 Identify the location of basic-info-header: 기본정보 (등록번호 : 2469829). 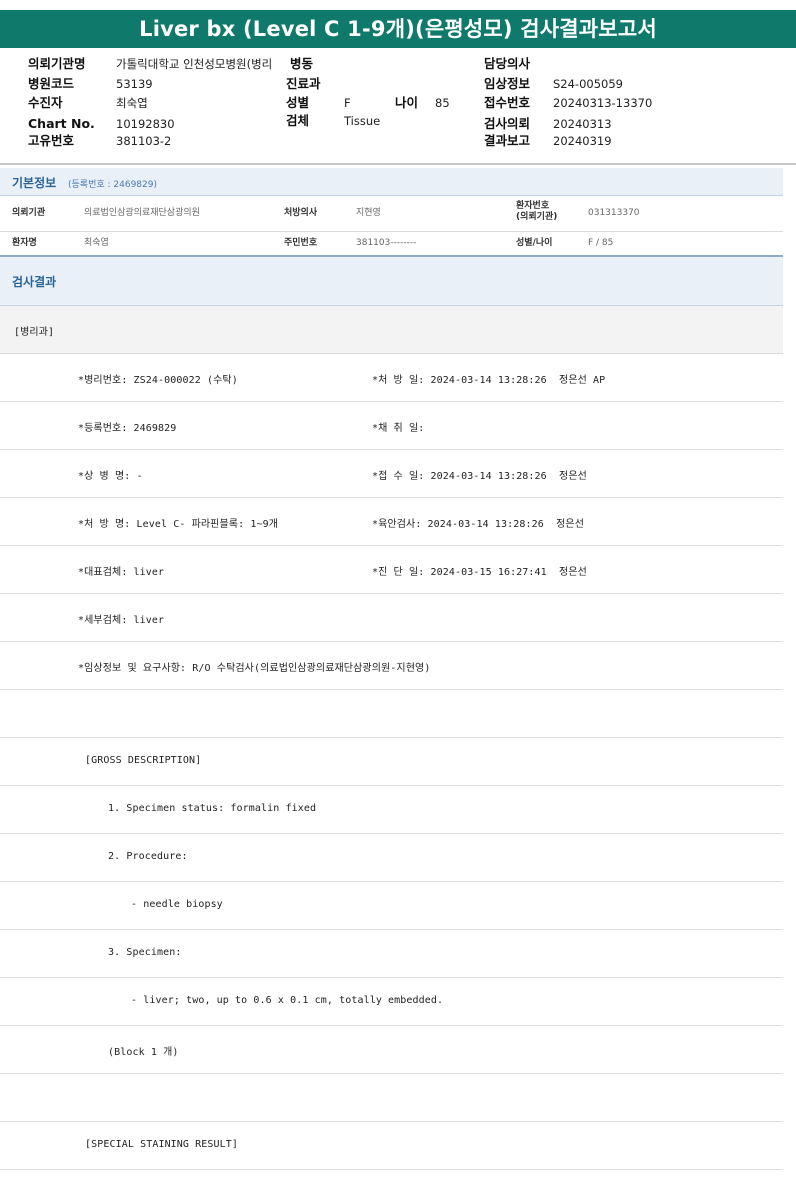
(391, 182).